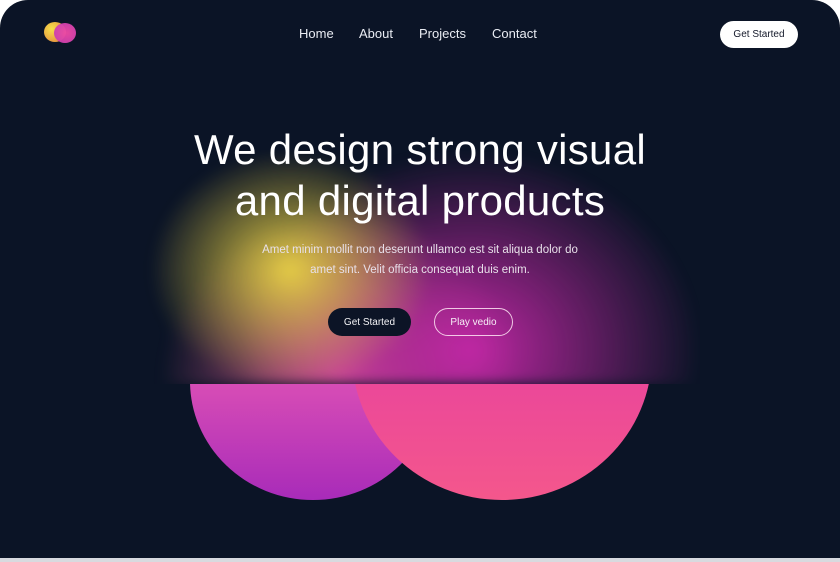 Image resolution: width=840 pixels, height=562 pixels. What do you see at coordinates (514, 33) in the screenshot?
I see `nav-link-contact: Contact` at bounding box center [514, 33].